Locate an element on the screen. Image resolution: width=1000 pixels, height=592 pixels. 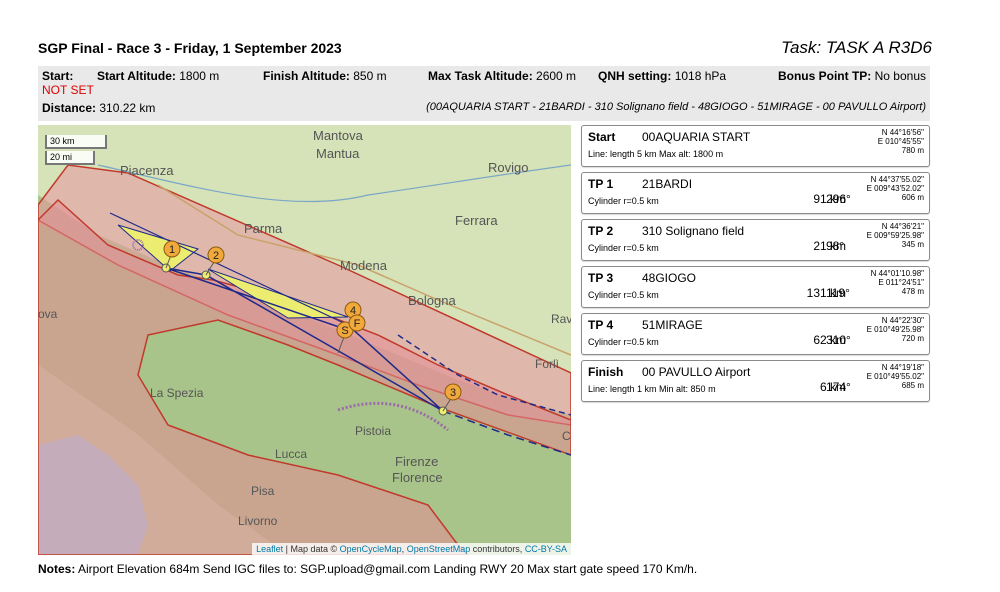
turnpoint-label: TP 1 is located at coordinates (601, 184).